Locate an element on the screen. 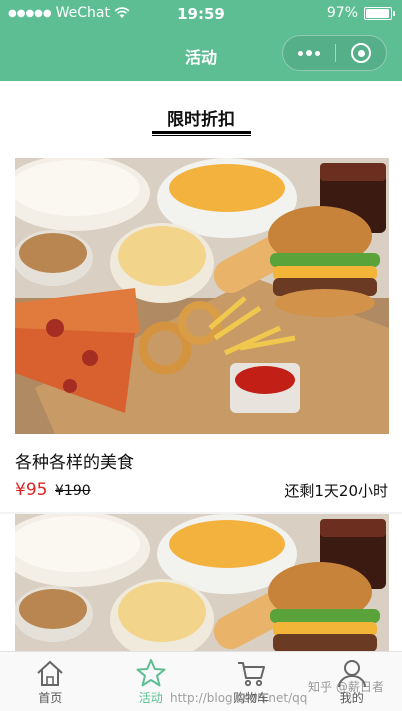 Image resolution: width=402 pixels, height=711 pixels. star-icon is located at coordinates (151, 673).